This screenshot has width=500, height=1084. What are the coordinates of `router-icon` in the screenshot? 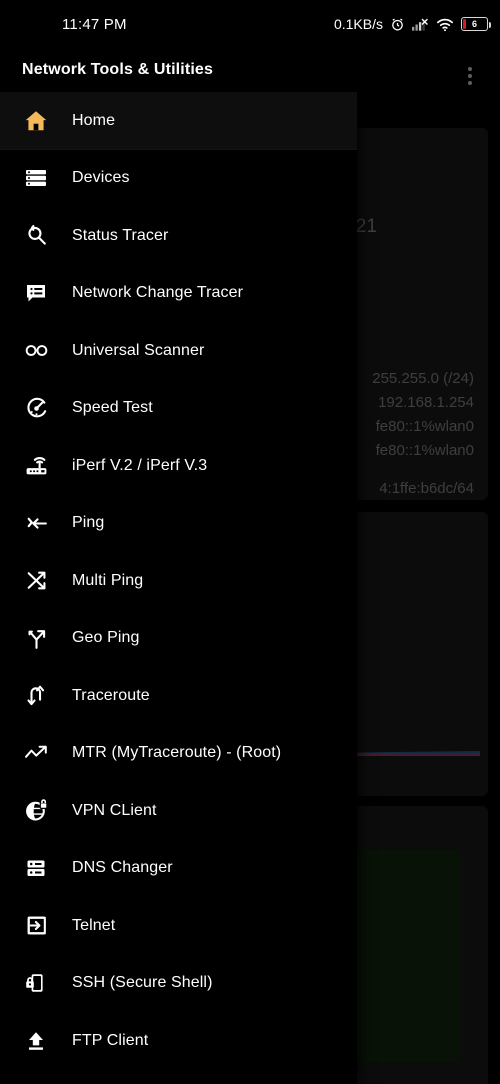 It's located at (36, 465).